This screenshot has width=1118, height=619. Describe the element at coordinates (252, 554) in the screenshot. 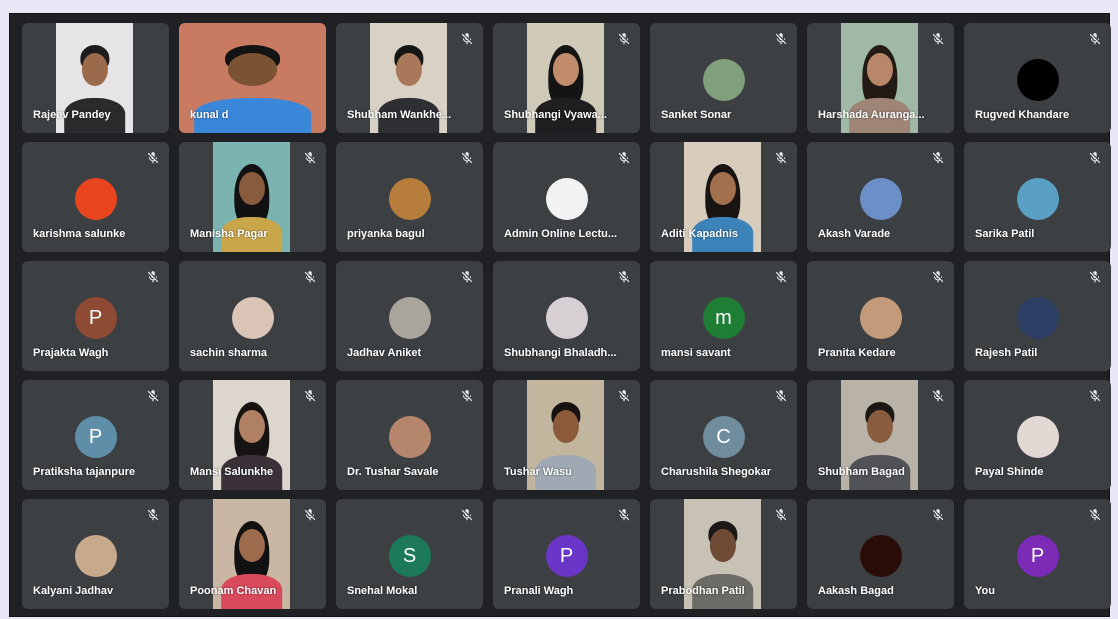

I see `participant-tile: Poonam Chavan` at that location.